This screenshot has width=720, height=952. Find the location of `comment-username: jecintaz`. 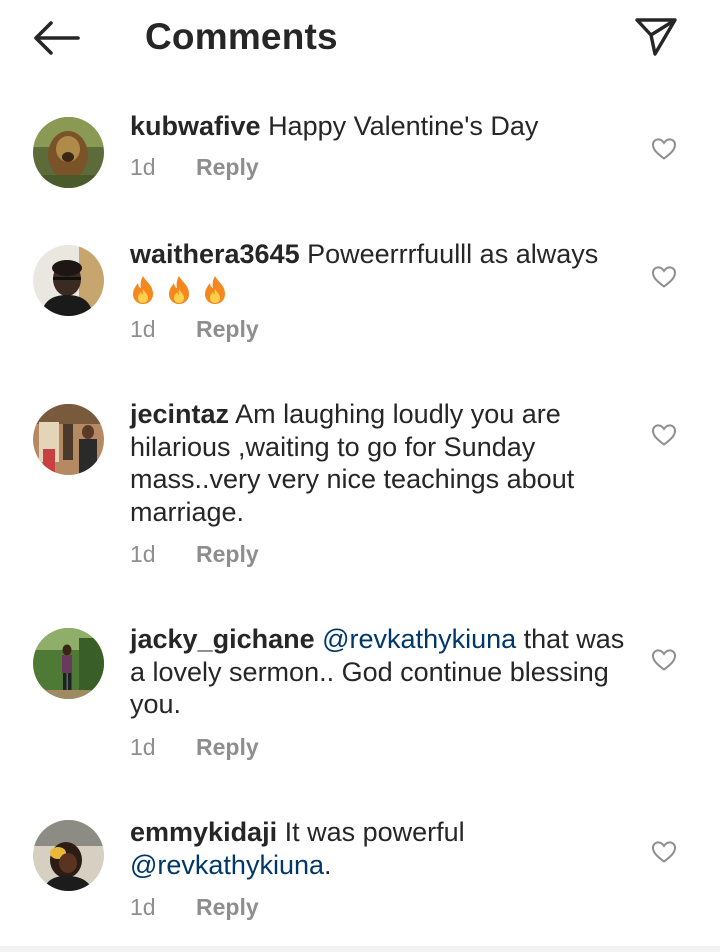

comment-username: jecintaz is located at coordinates (179, 414).